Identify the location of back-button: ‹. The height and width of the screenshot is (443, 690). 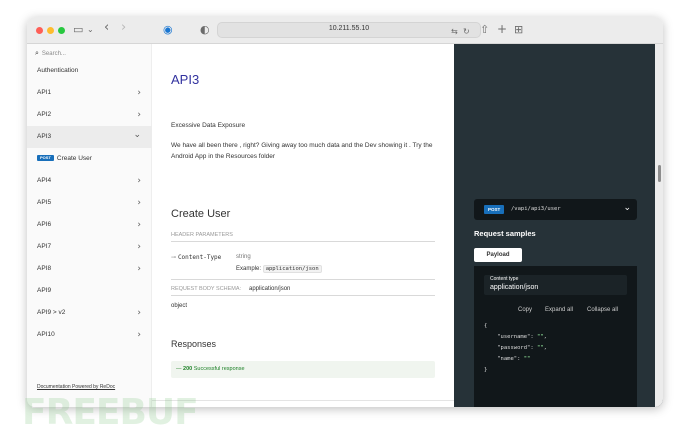
(106, 28).